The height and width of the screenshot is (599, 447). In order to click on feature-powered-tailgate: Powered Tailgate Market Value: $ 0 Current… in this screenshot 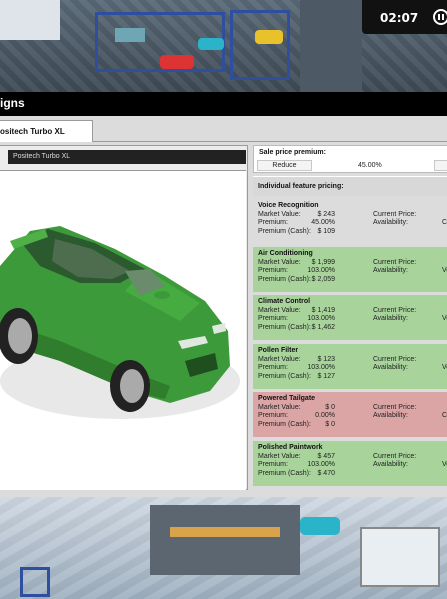, I will do `click(350, 414)`.